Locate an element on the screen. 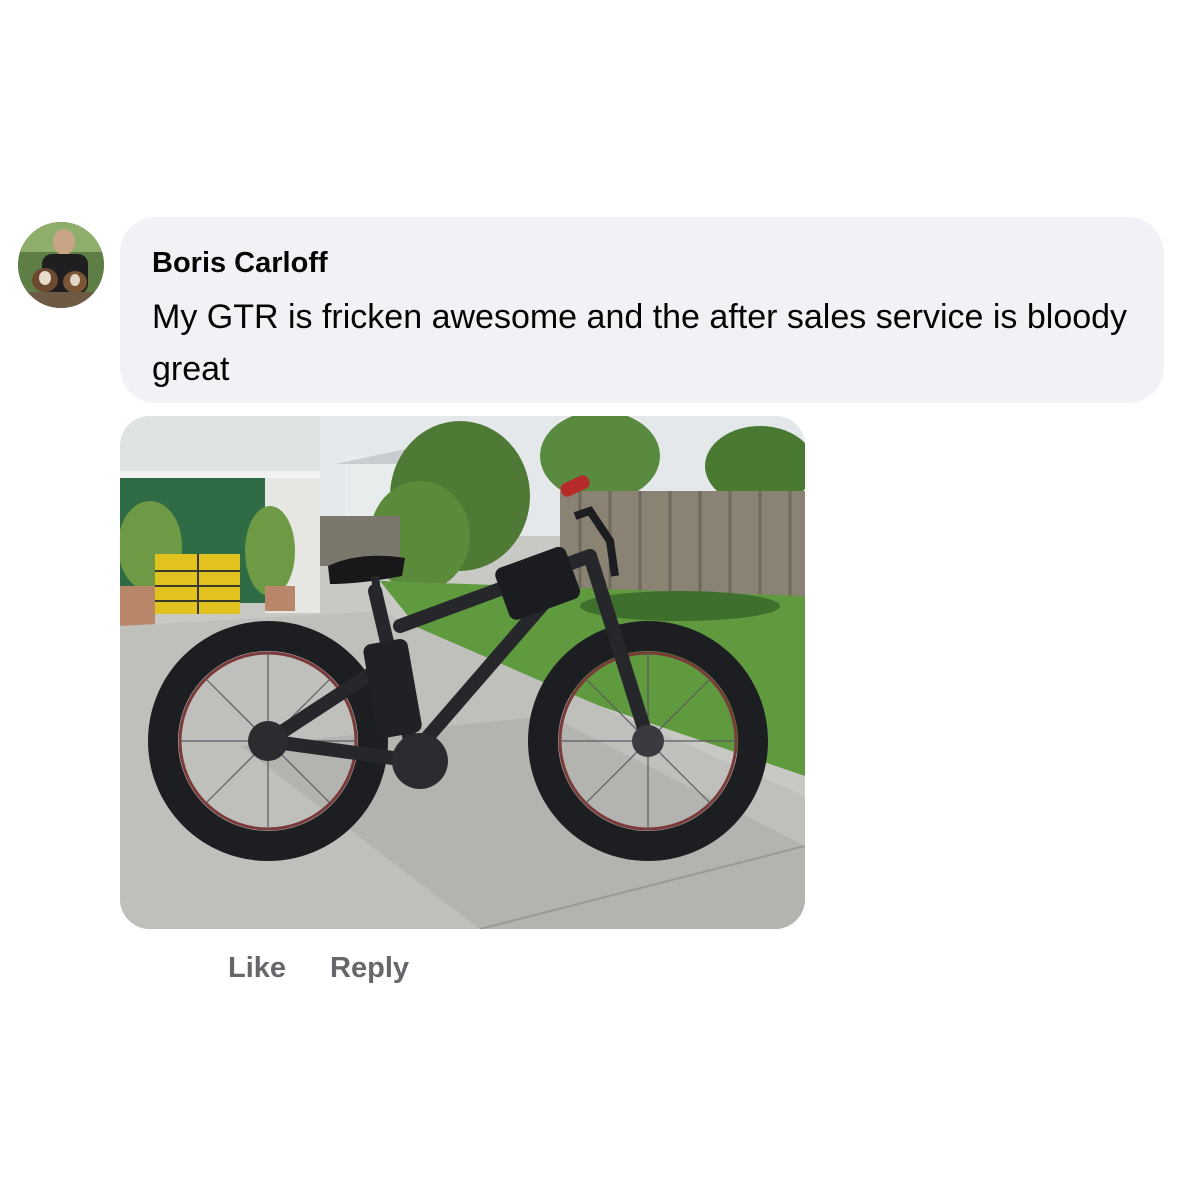 The width and height of the screenshot is (1200, 1200). like-button: Like is located at coordinates (257, 968).